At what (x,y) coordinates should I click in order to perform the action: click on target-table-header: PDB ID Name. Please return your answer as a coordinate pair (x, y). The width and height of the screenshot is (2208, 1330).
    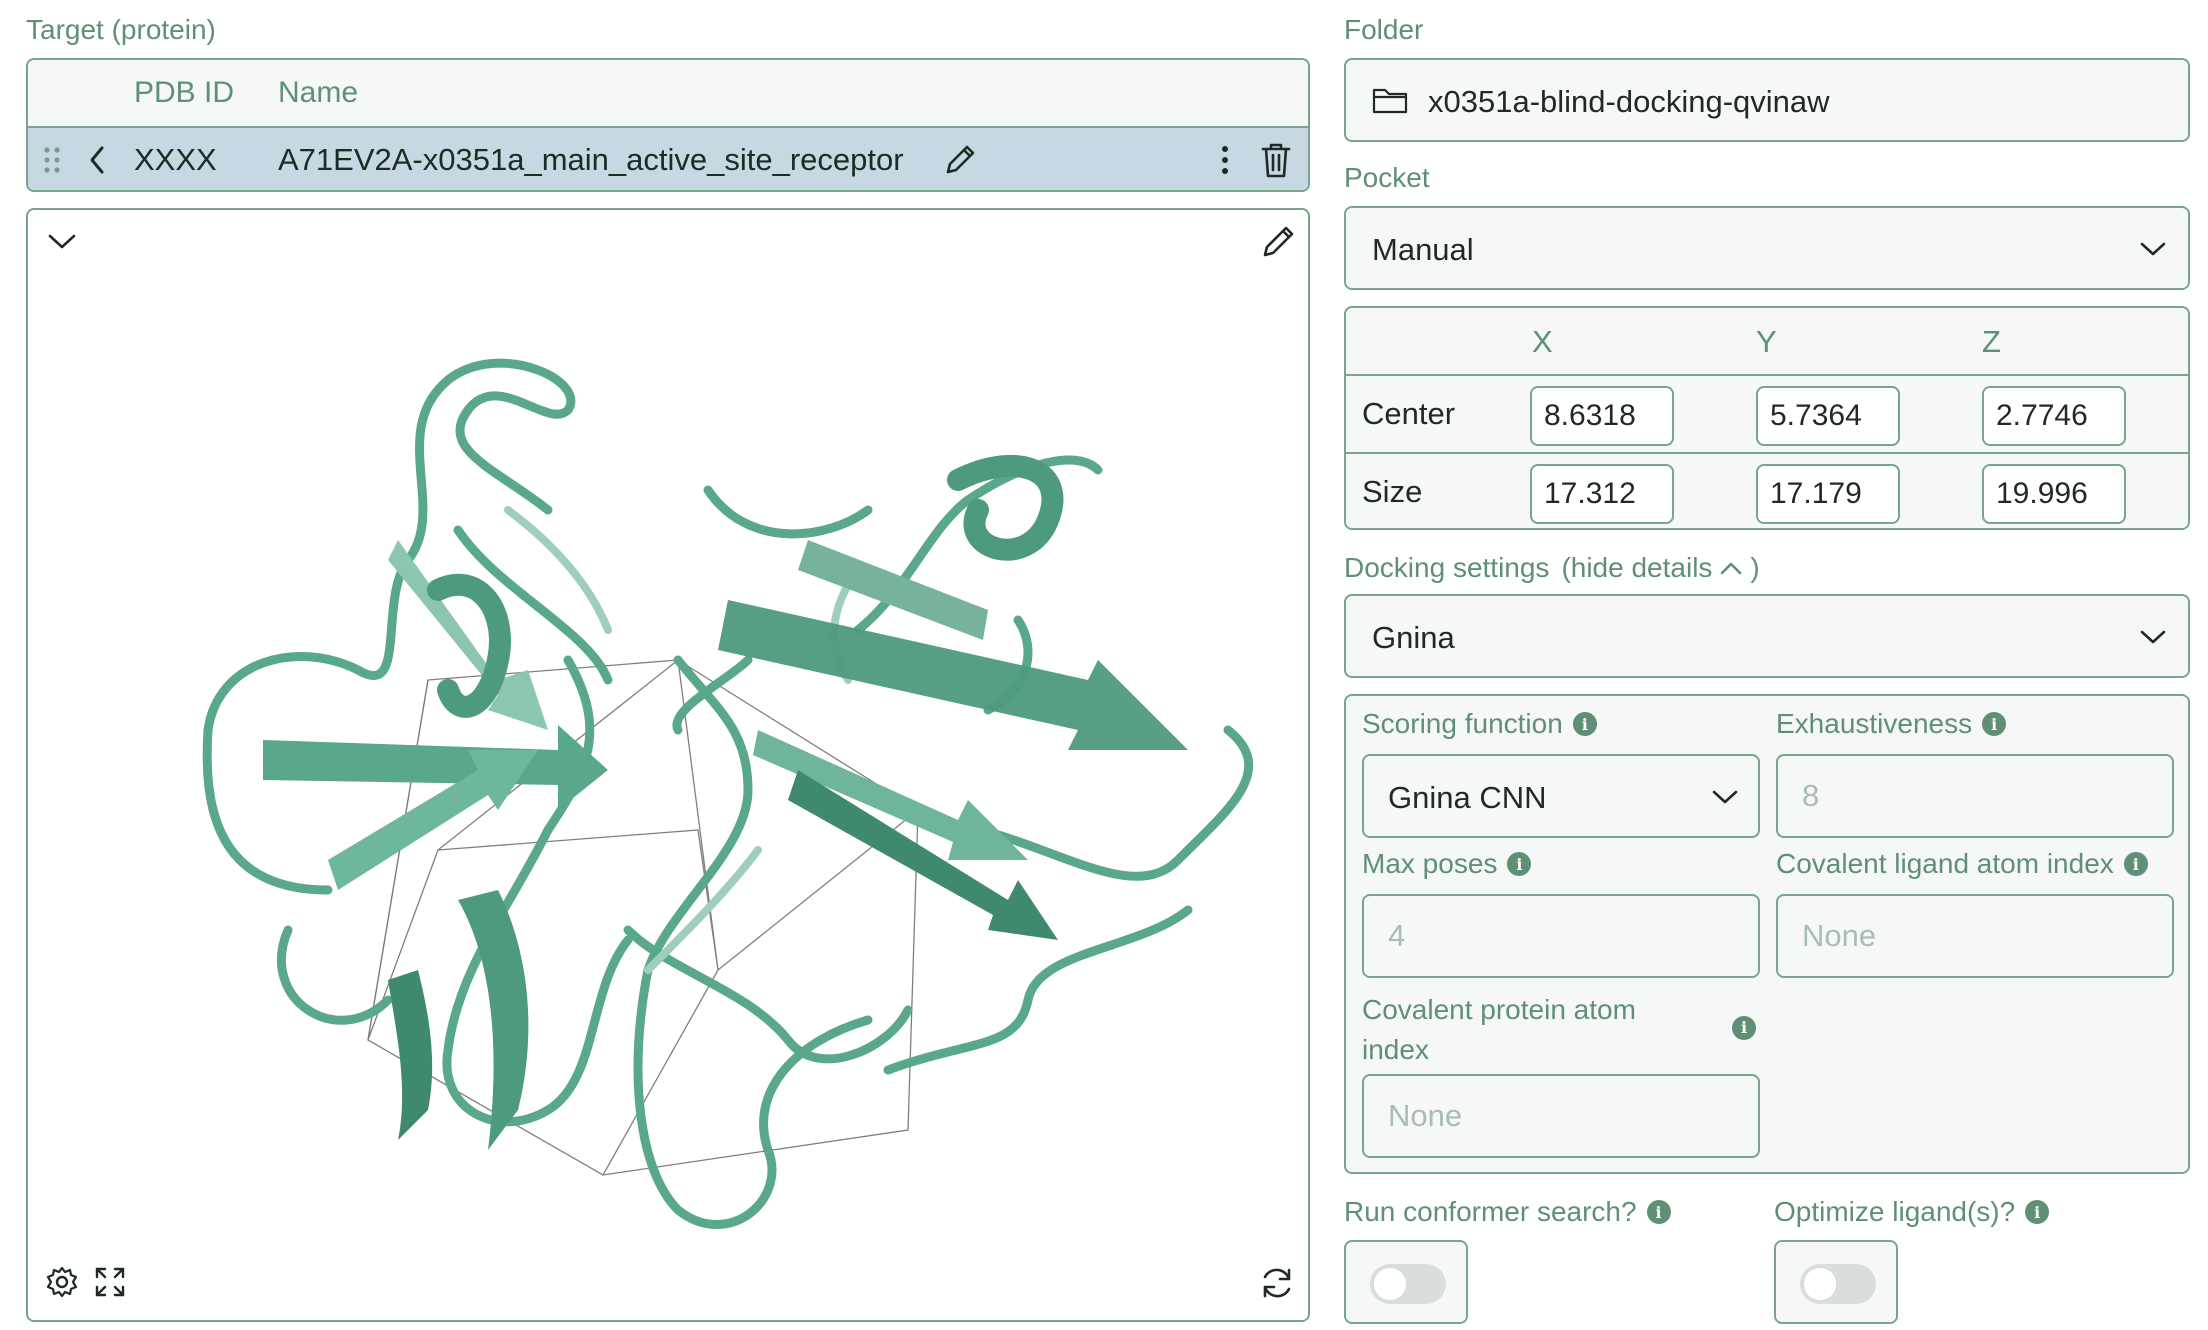
    Looking at the image, I should click on (668, 93).